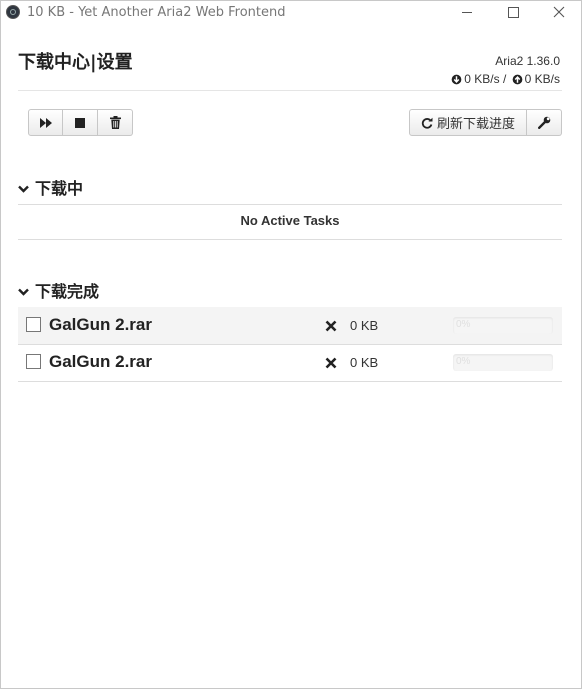 This screenshot has height=689, width=582. What do you see at coordinates (517, 81) in the screenshot?
I see `upload-arrow-icon` at bounding box center [517, 81].